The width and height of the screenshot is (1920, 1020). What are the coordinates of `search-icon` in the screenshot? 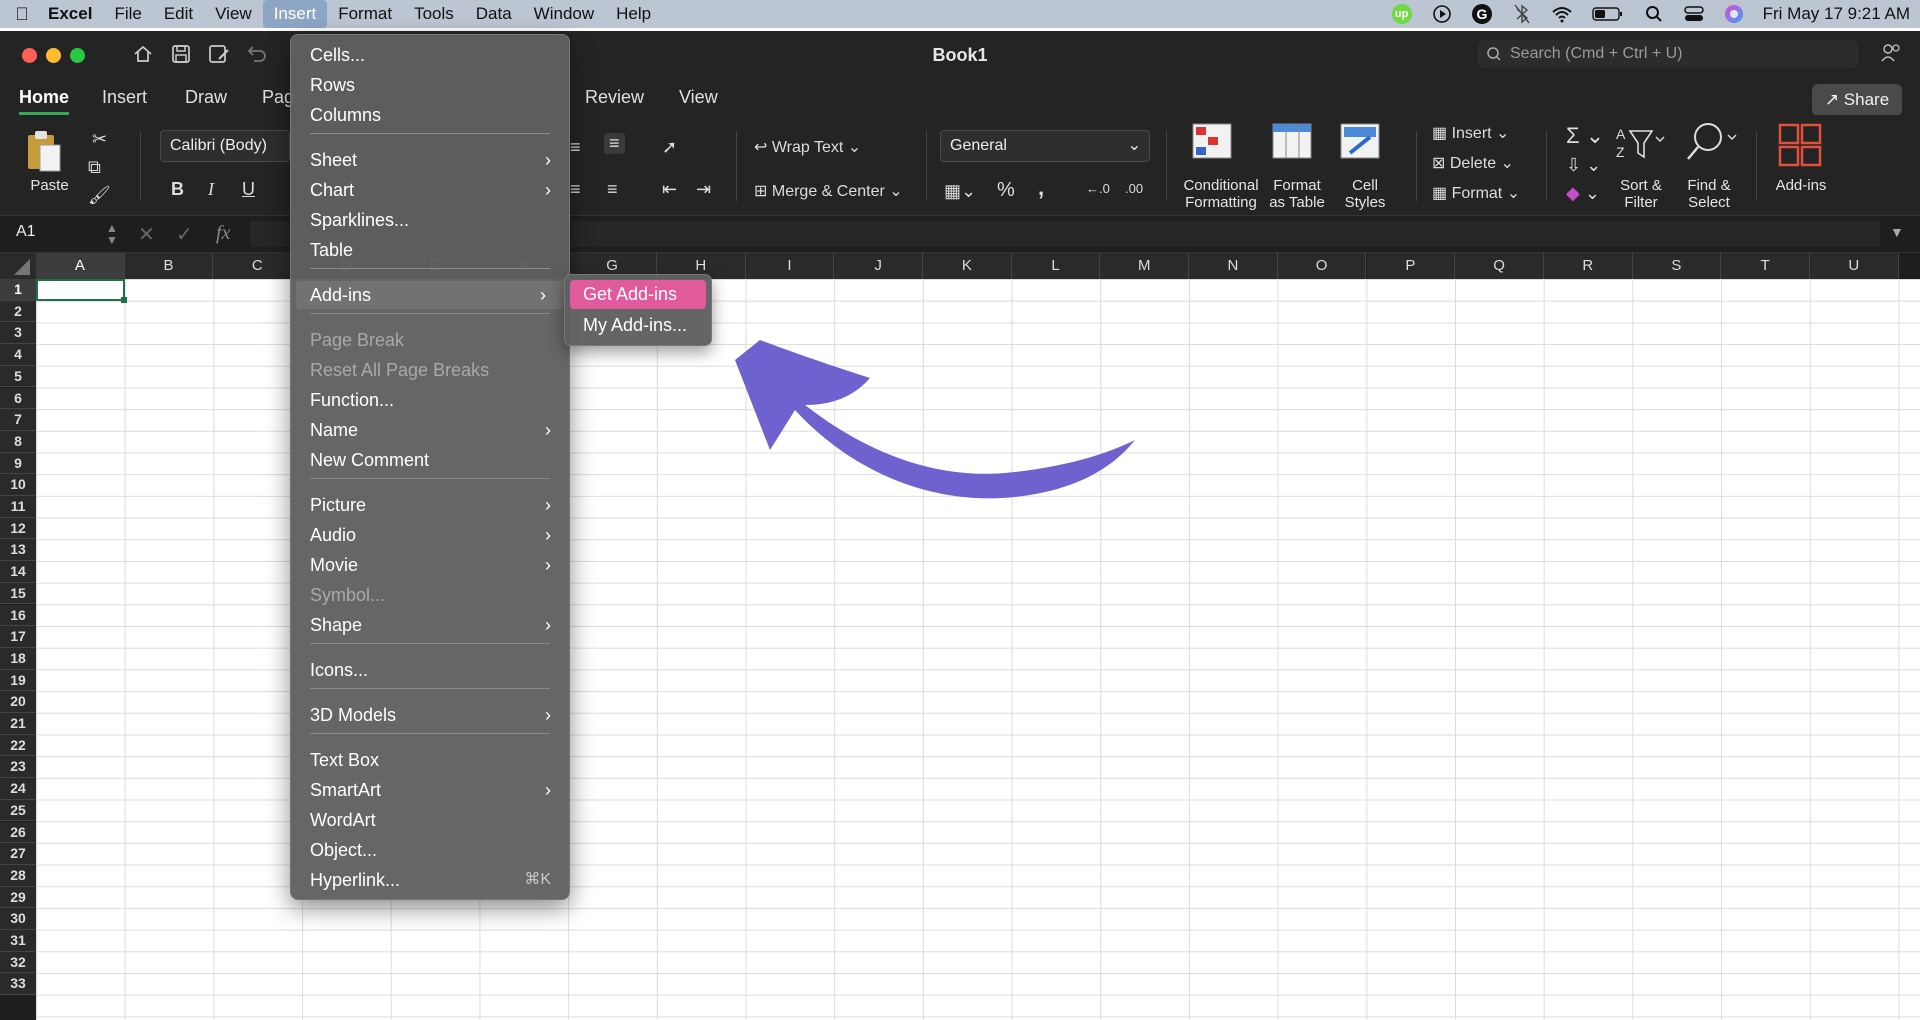 It's located at (1654, 14).